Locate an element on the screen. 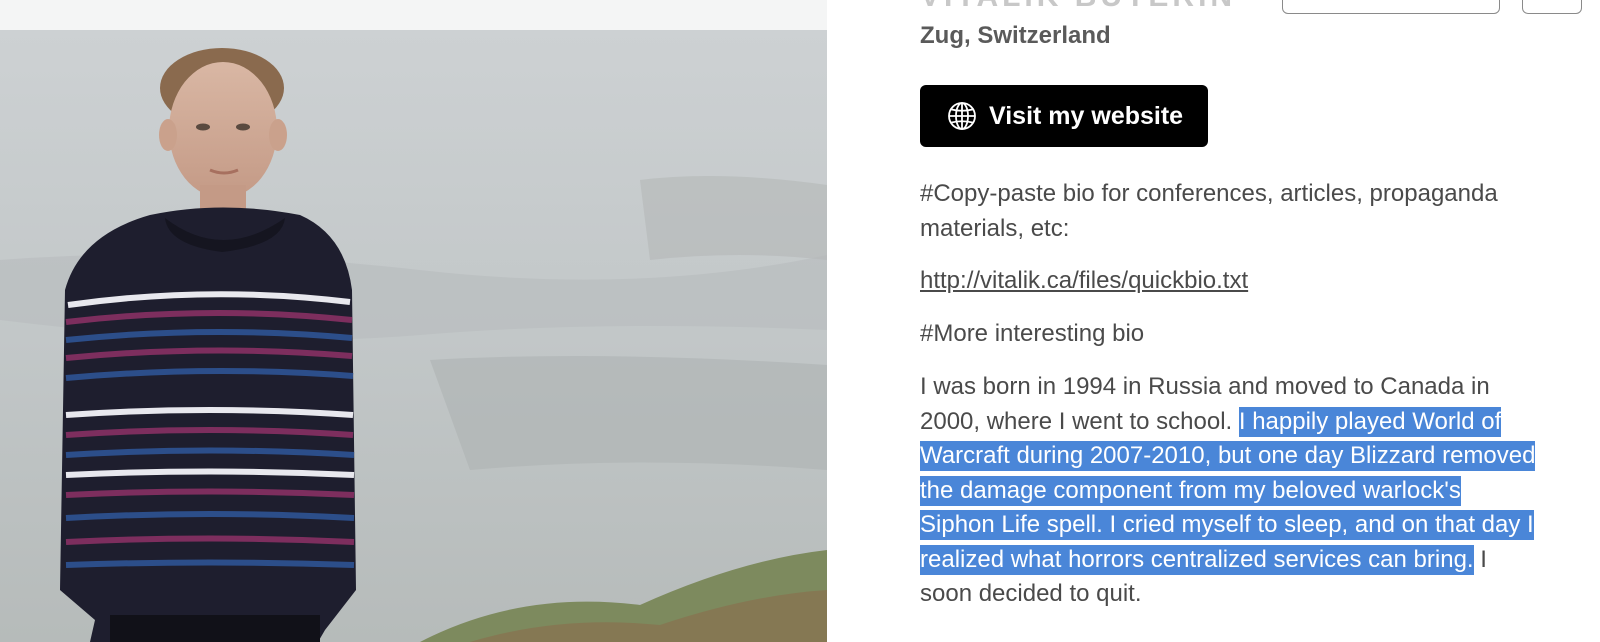  quickbio-link: http://vitalik.ca/files/quickbio.txt is located at coordinates (1084, 280).